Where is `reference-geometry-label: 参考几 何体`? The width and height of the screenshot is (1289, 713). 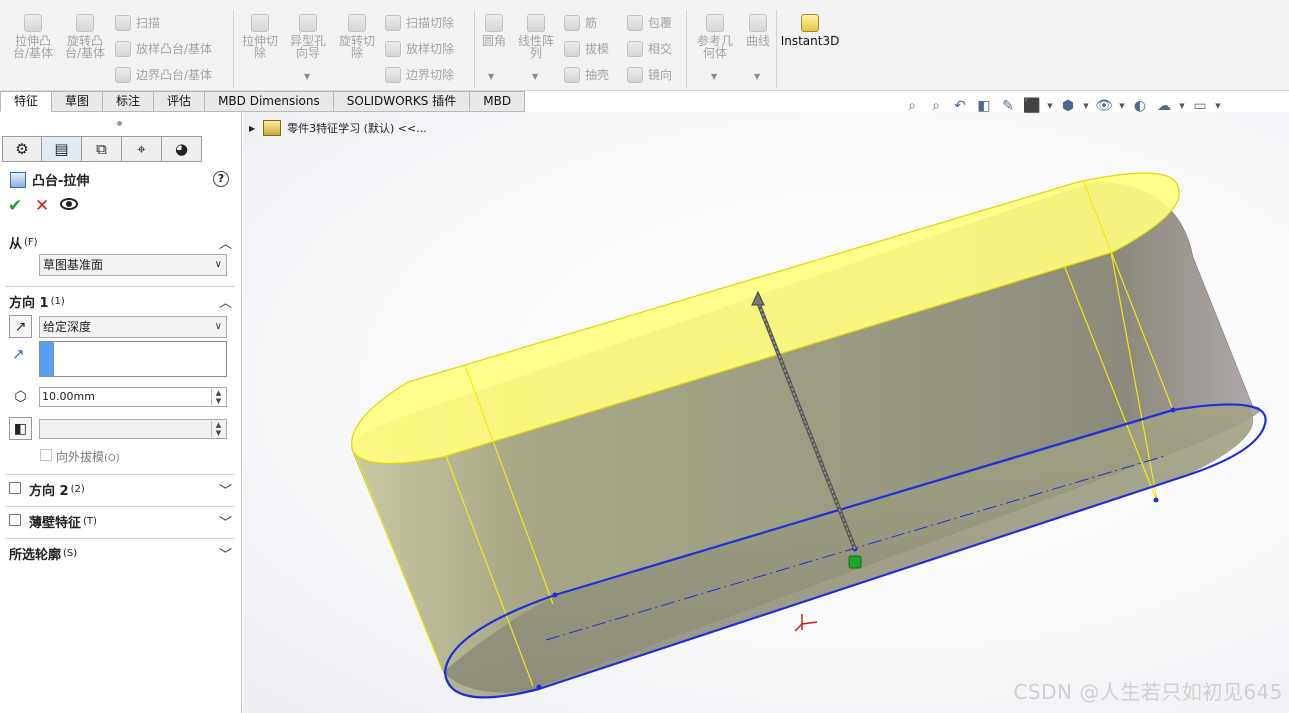 reference-geometry-label: 参考几 何体 is located at coordinates (714, 47).